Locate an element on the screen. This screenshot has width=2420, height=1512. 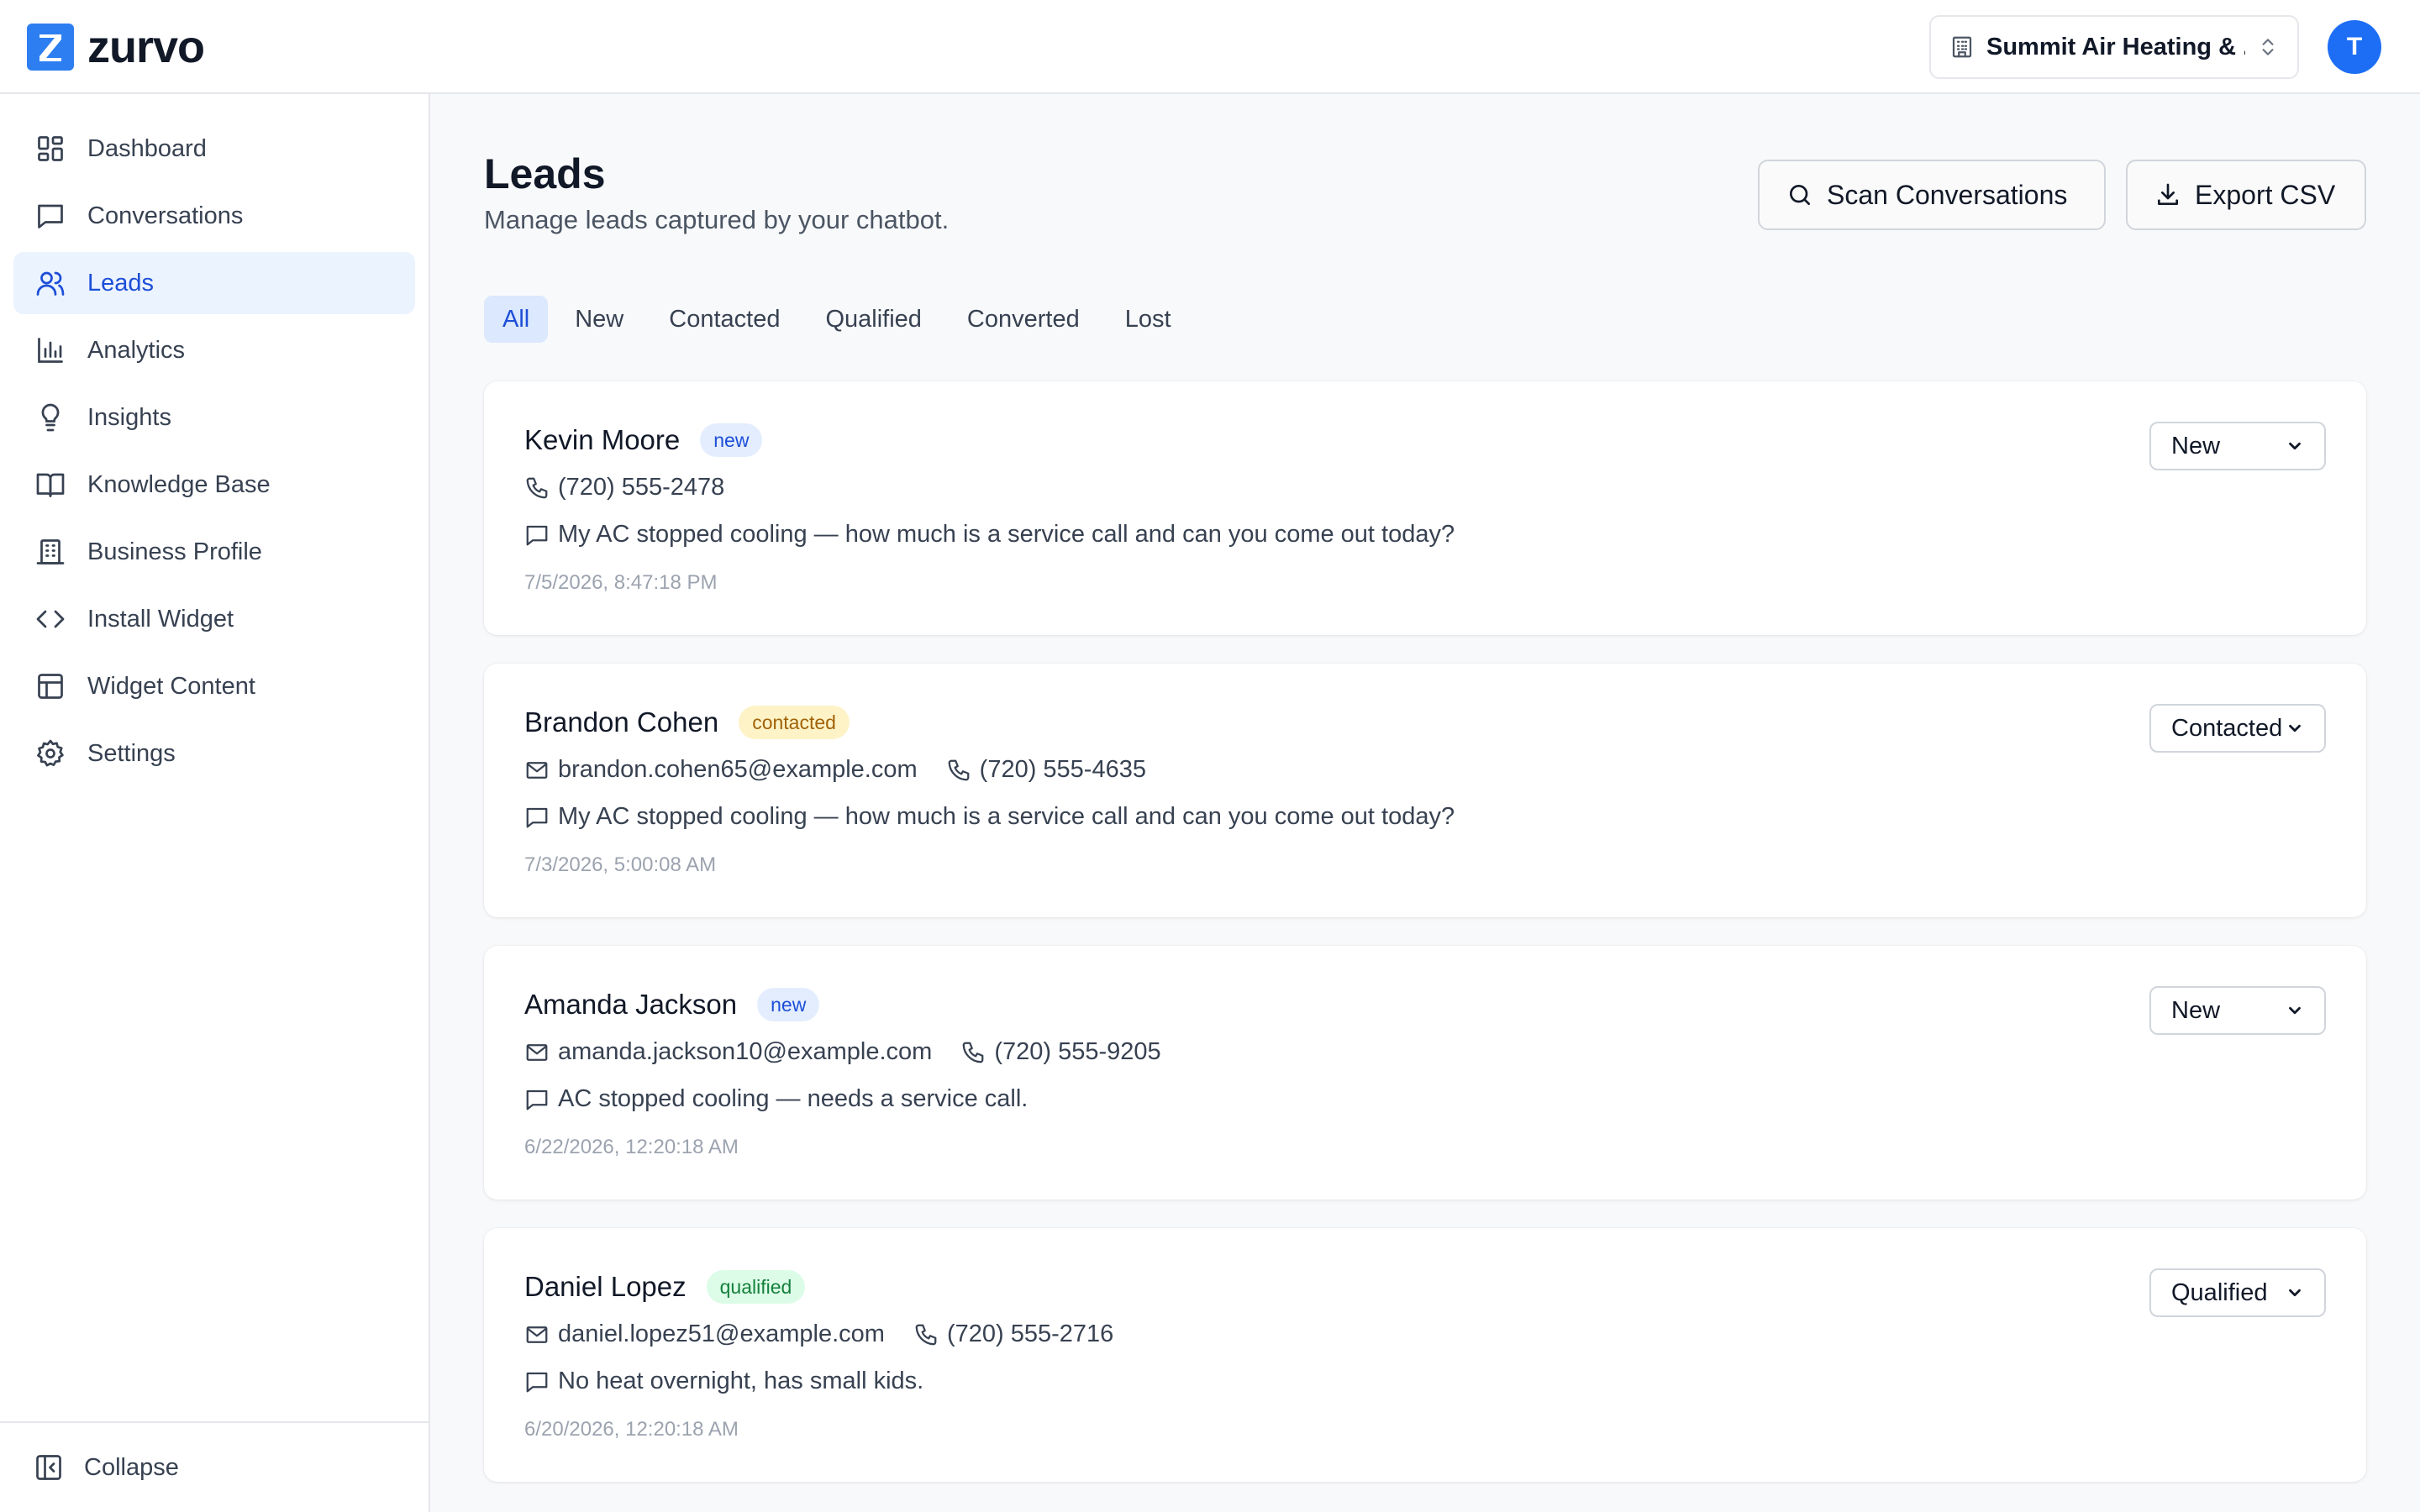
sidebar-item-label: Analytics is located at coordinates (136, 350).